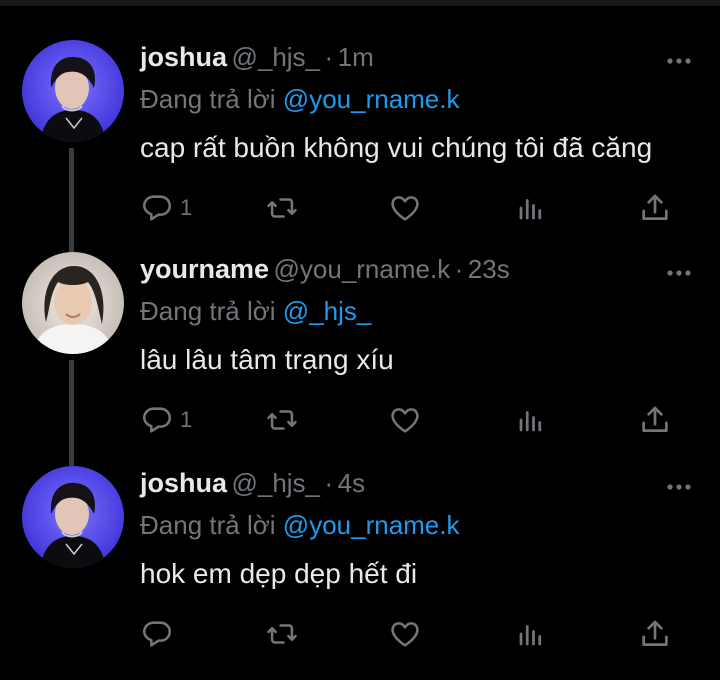  I want to click on reply-button, so click(160, 634).